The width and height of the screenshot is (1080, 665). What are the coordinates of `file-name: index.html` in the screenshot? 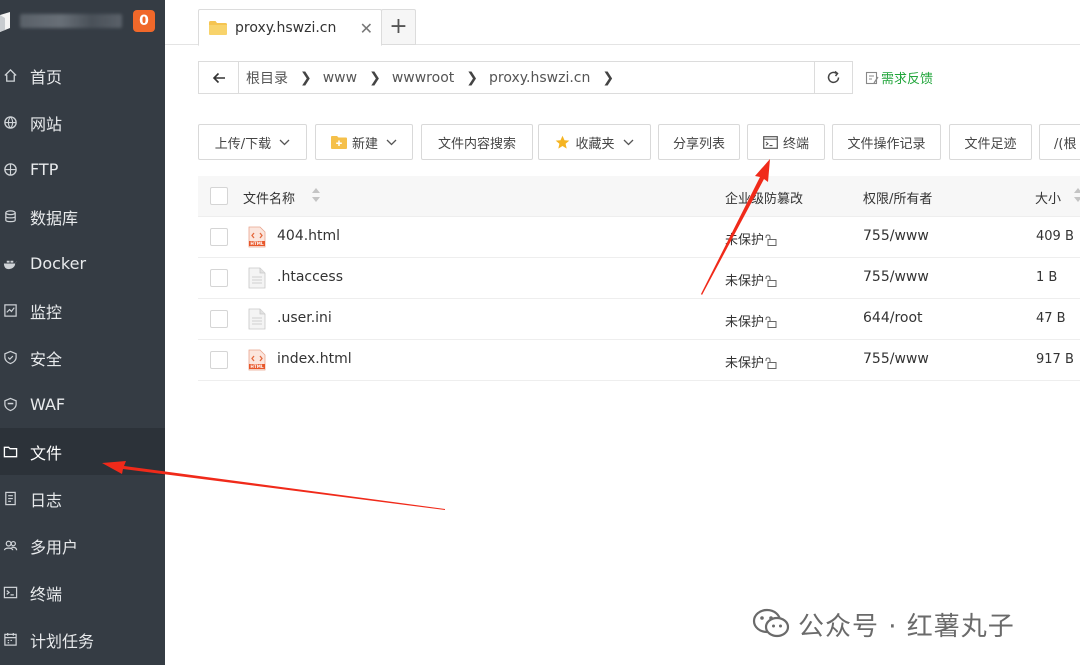 It's located at (314, 359).